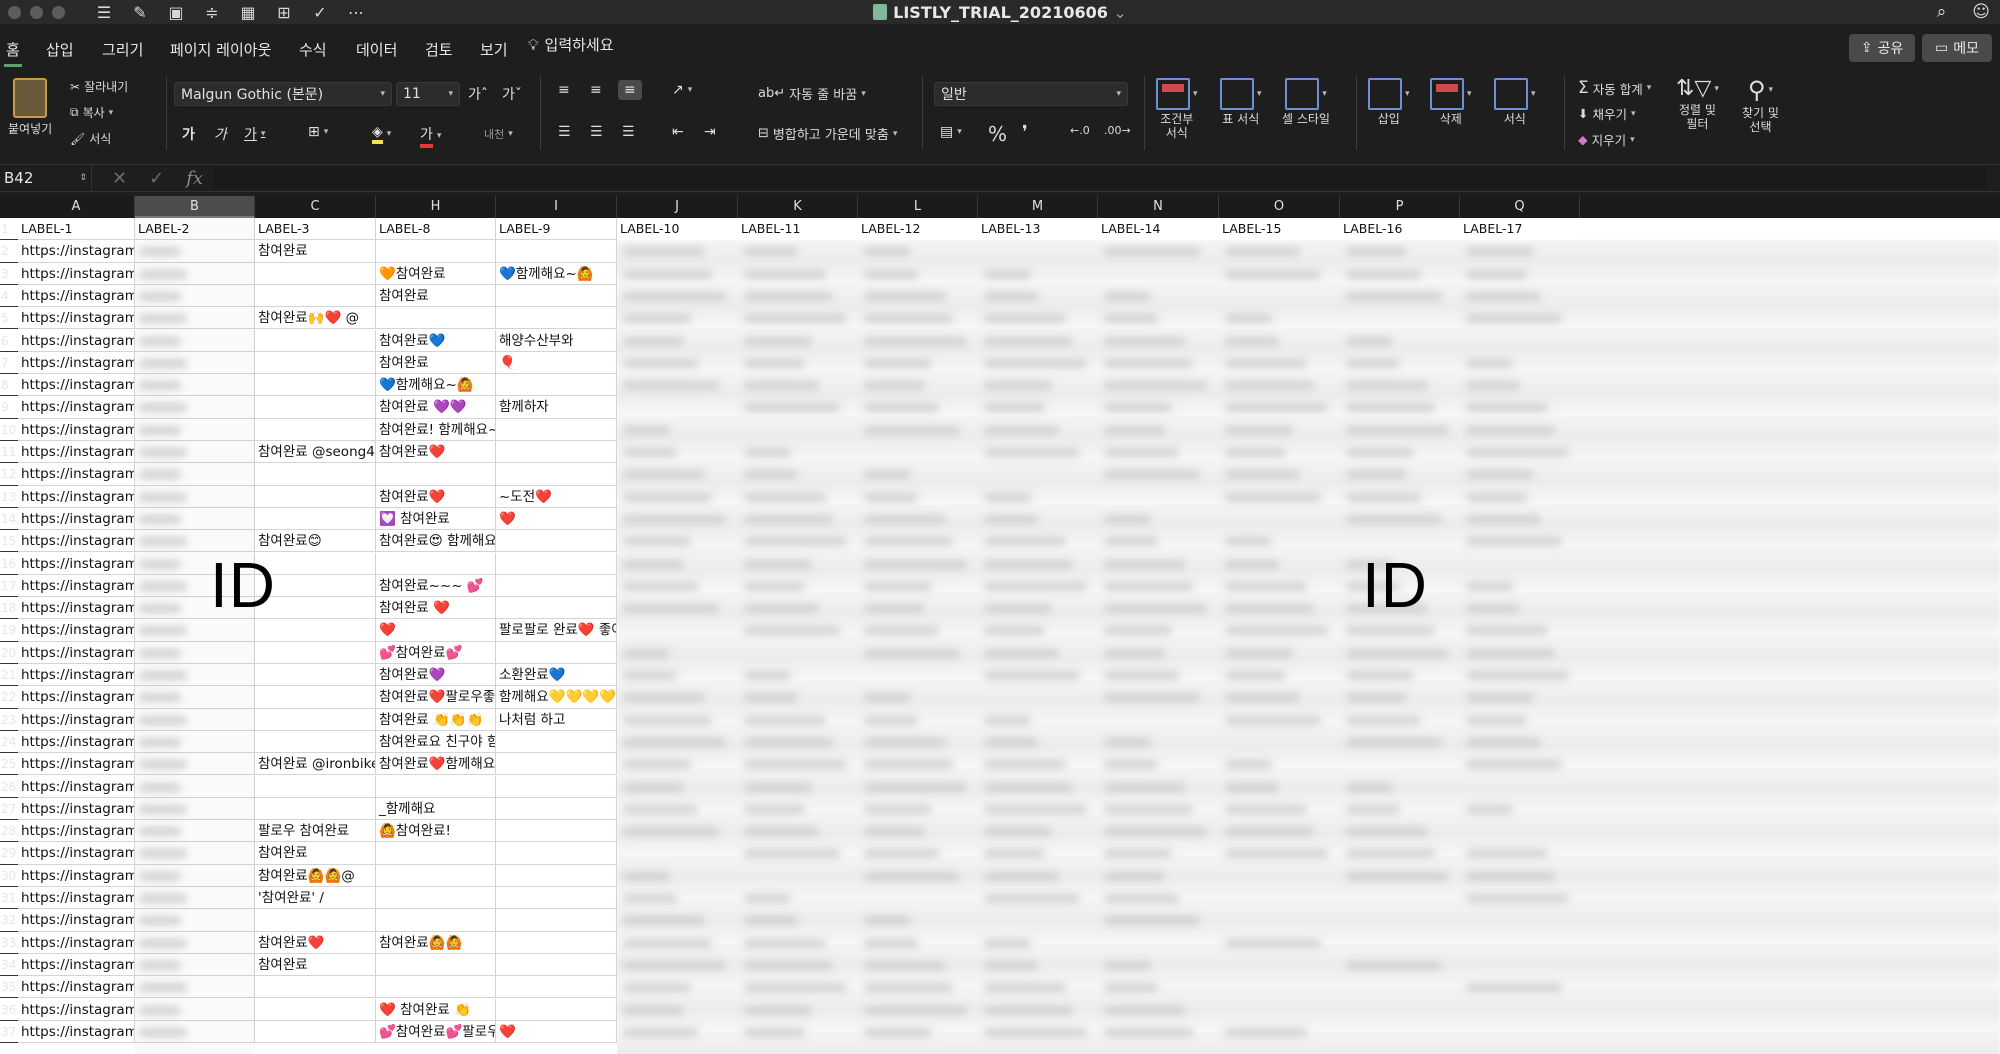 This screenshot has width=2000, height=1054. I want to click on decrease-decimal-button: .00→, so click(1117, 130).